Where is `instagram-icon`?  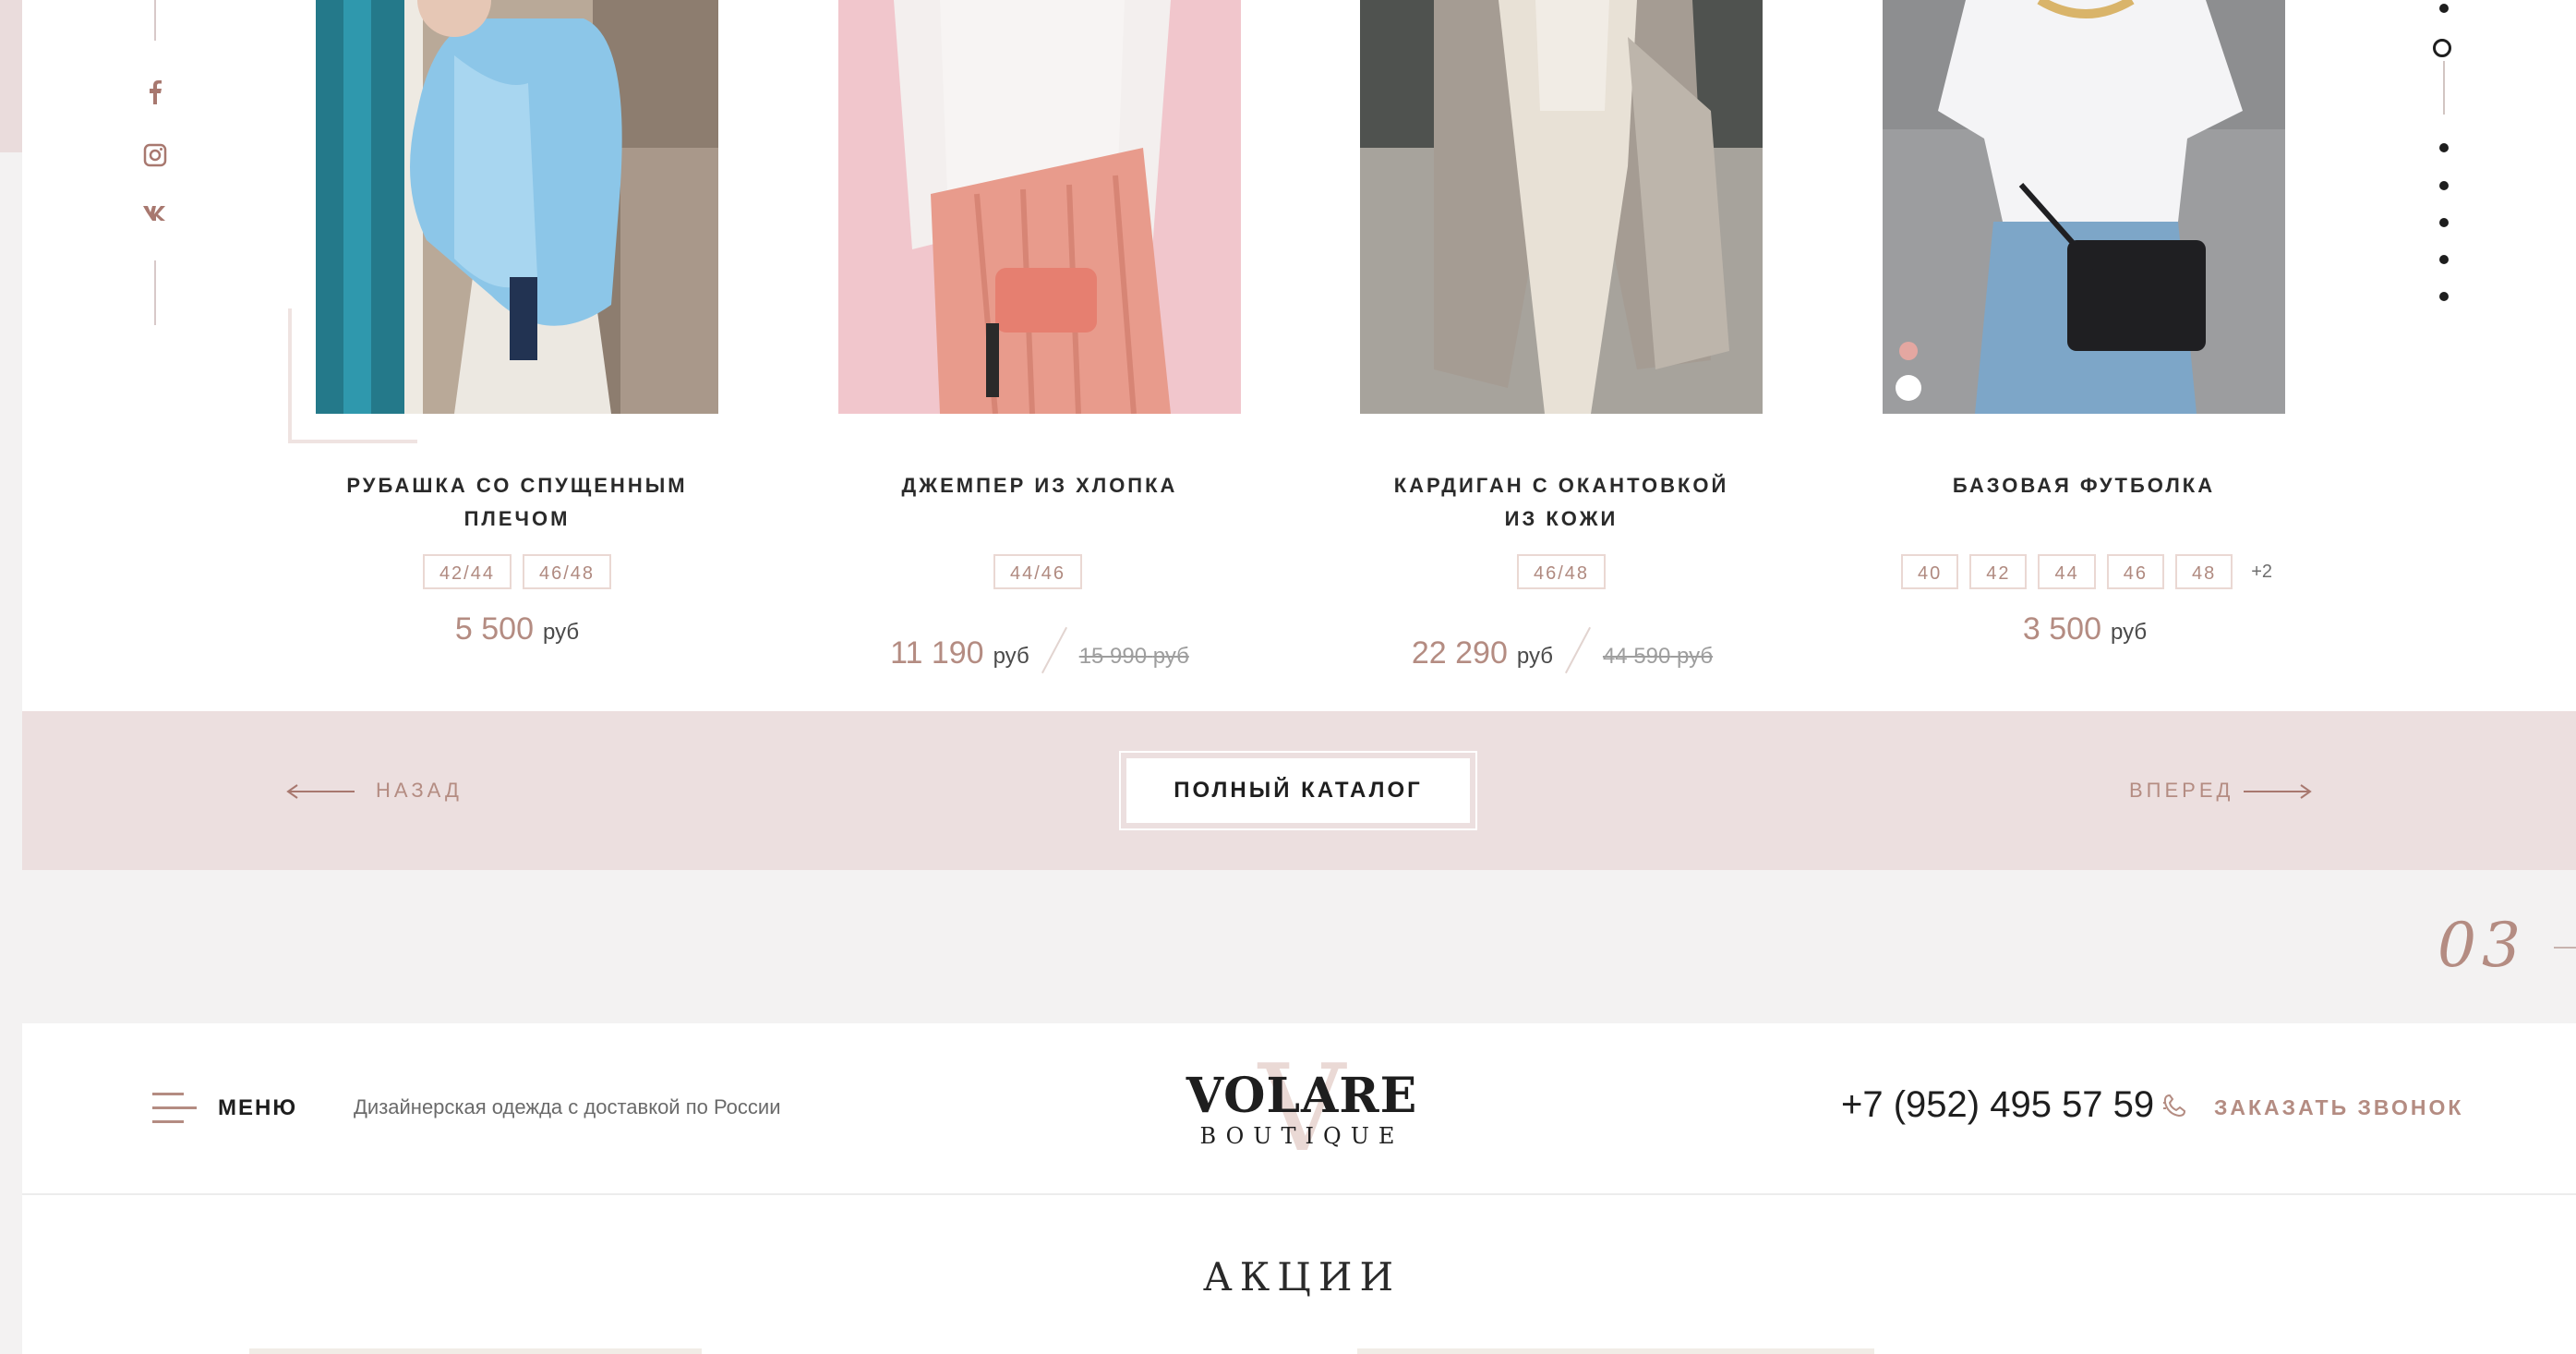 instagram-icon is located at coordinates (155, 155).